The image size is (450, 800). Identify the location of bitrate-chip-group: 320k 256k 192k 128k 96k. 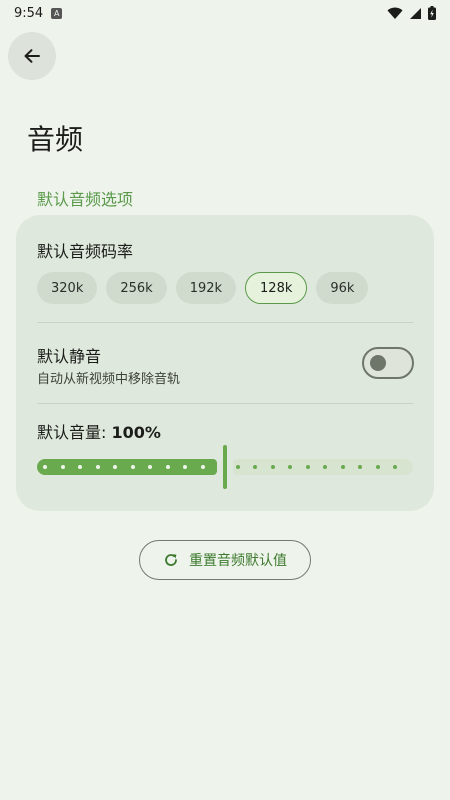
(203, 288).